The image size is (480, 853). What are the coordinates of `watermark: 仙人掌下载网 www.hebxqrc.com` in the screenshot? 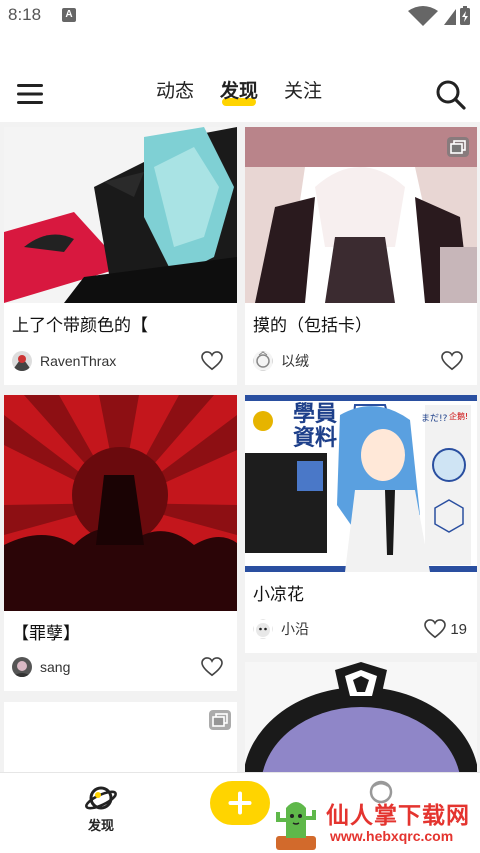 It's located at (373, 821).